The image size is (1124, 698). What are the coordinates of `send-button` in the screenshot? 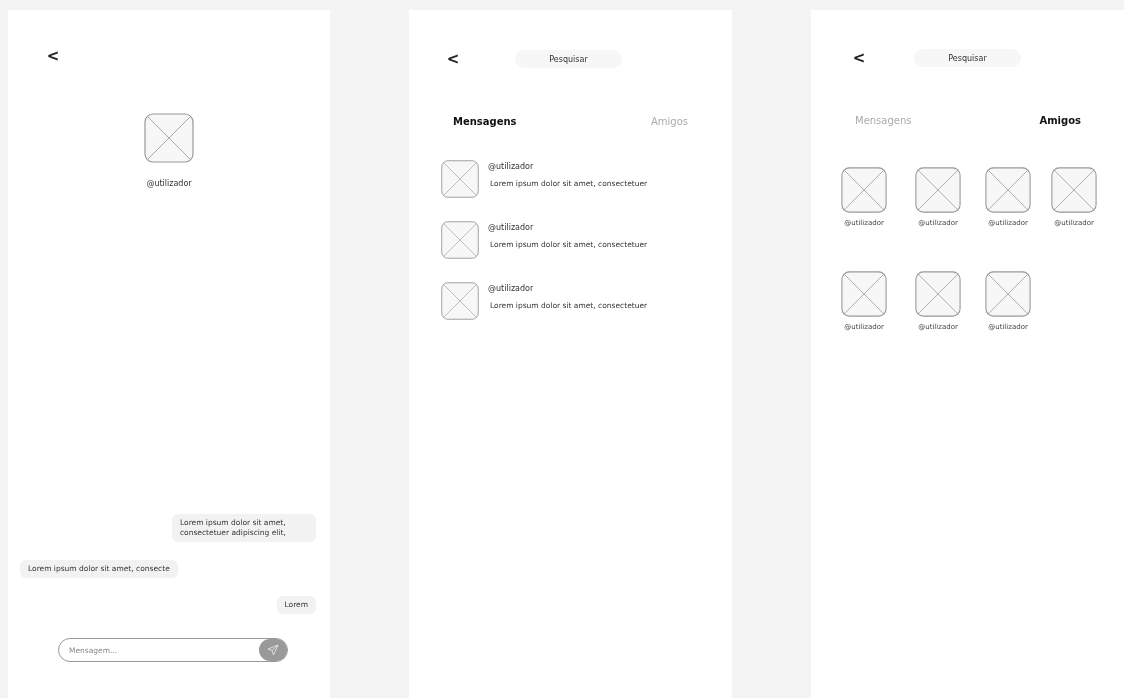 It's located at (273, 650).